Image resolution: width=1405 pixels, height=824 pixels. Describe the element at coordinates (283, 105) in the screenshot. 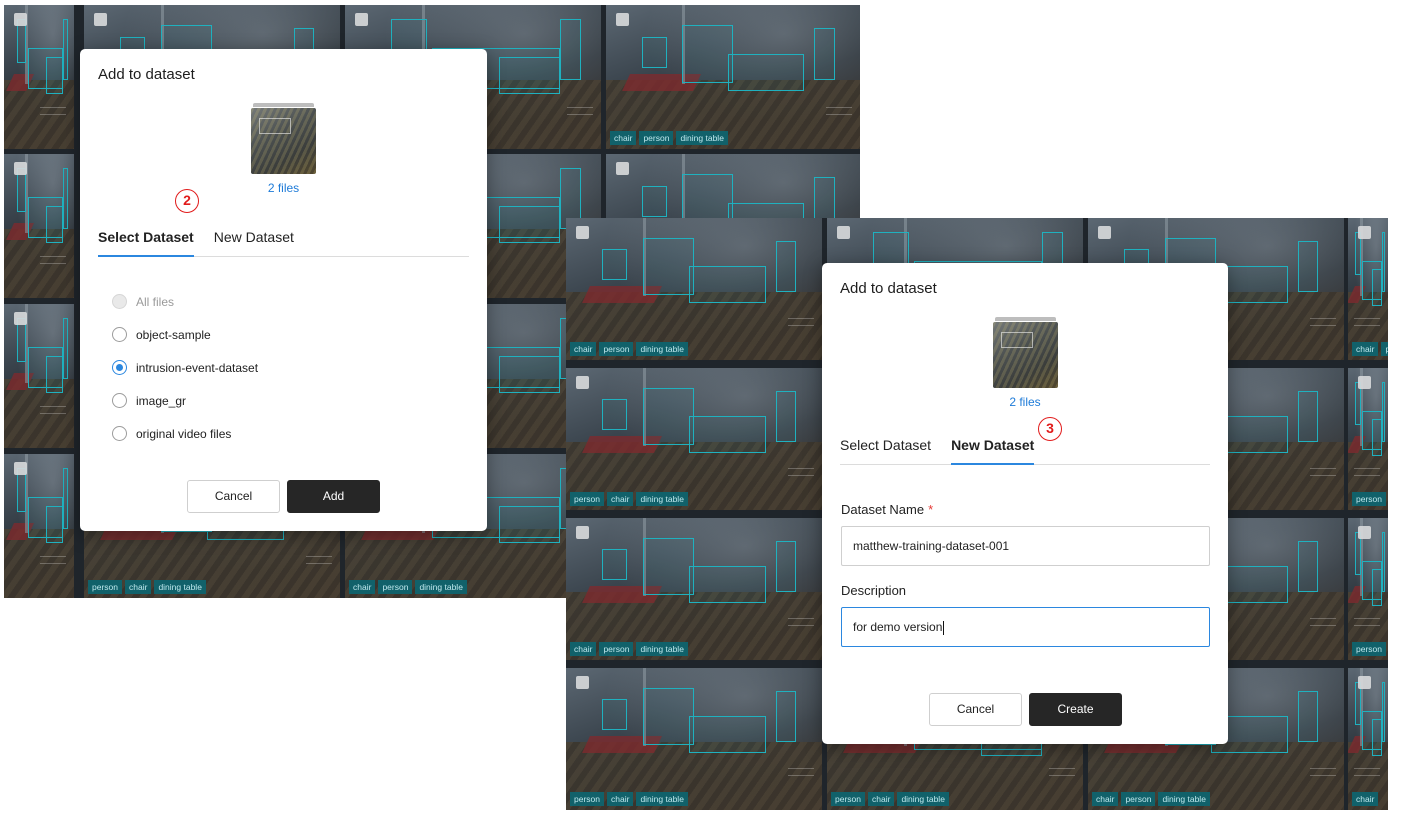

I see `thumbnail-stack-edge` at that location.